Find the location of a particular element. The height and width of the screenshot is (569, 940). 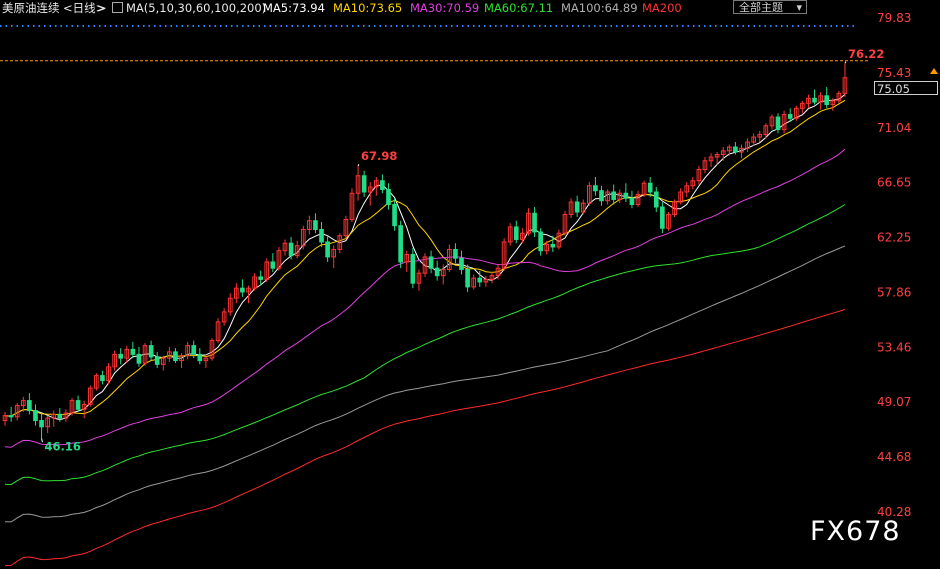

current-price-label: 75.05 is located at coordinates (906, 88).